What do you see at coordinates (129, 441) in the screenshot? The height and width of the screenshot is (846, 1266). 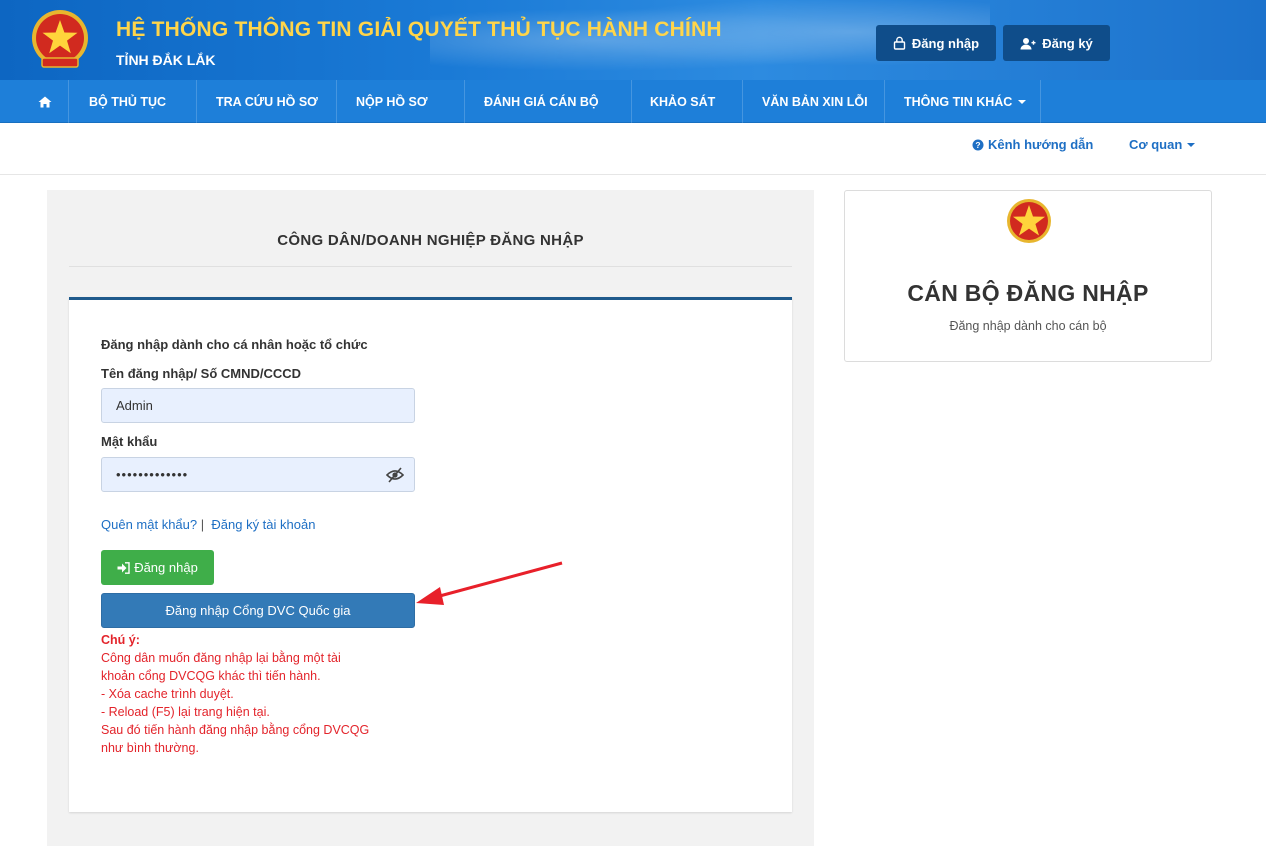 I see `password-label: Mật khẩu` at bounding box center [129, 441].